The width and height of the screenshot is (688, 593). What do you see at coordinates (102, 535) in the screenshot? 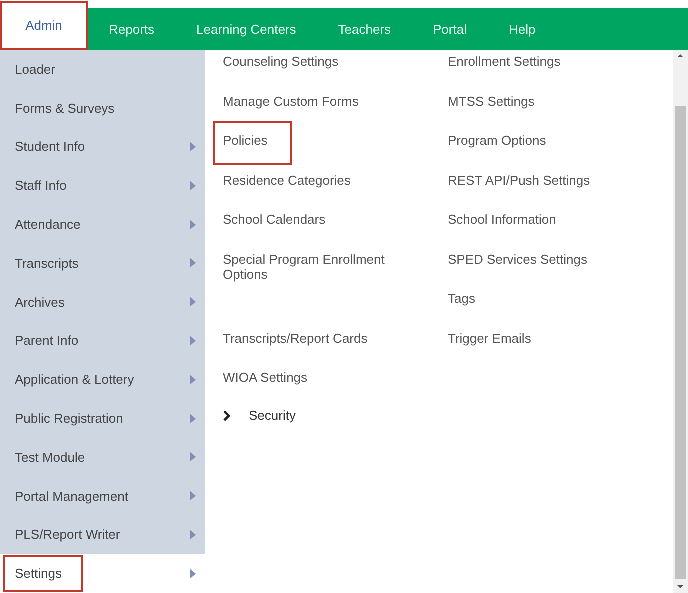
I see `menu-item: PLS/Report Writer` at bounding box center [102, 535].